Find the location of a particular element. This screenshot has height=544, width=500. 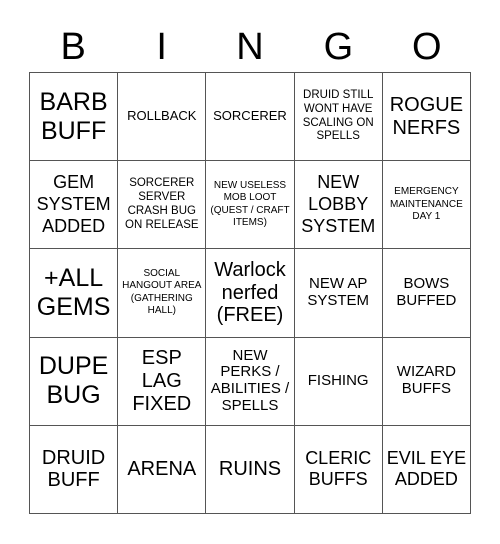

header-letter-n: N is located at coordinates (250, 47).